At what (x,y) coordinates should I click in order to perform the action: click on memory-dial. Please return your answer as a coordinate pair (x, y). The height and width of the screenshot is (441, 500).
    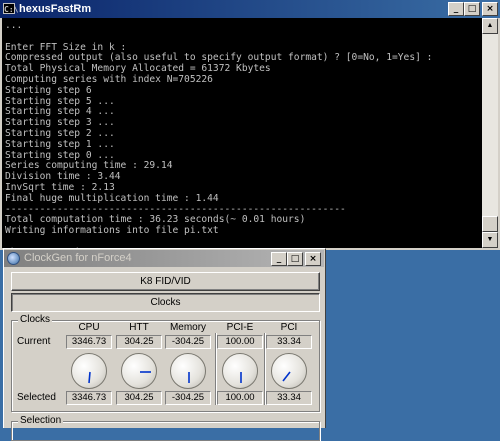
    Looking at the image, I should click on (188, 371).